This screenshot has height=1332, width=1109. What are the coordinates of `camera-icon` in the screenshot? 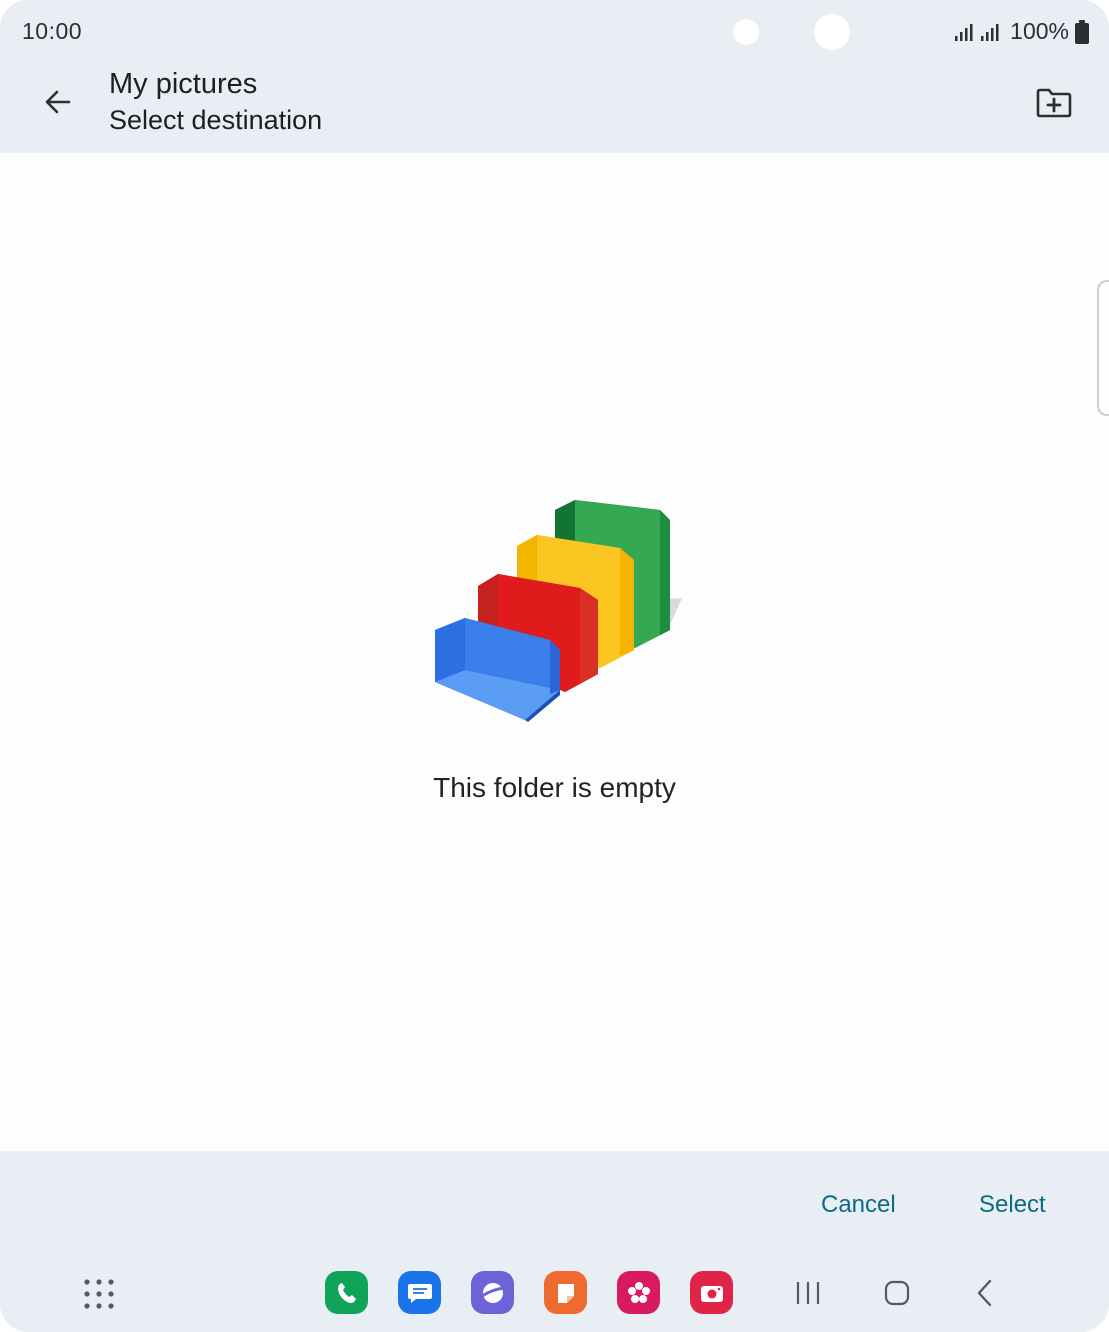 It's located at (711, 1293).